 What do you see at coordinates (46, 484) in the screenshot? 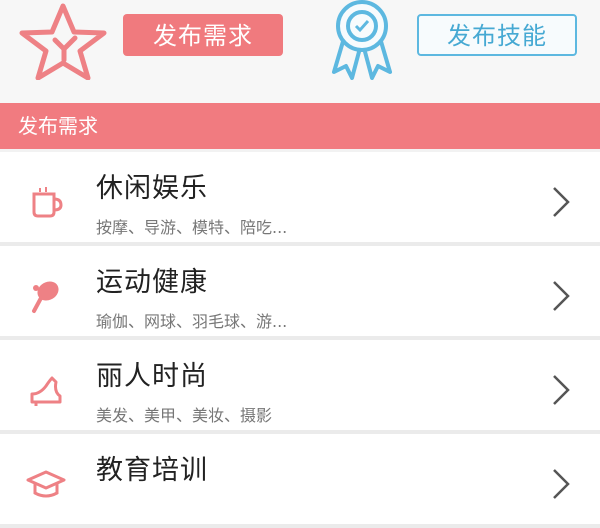
I see `graduation-cap-icon` at bounding box center [46, 484].